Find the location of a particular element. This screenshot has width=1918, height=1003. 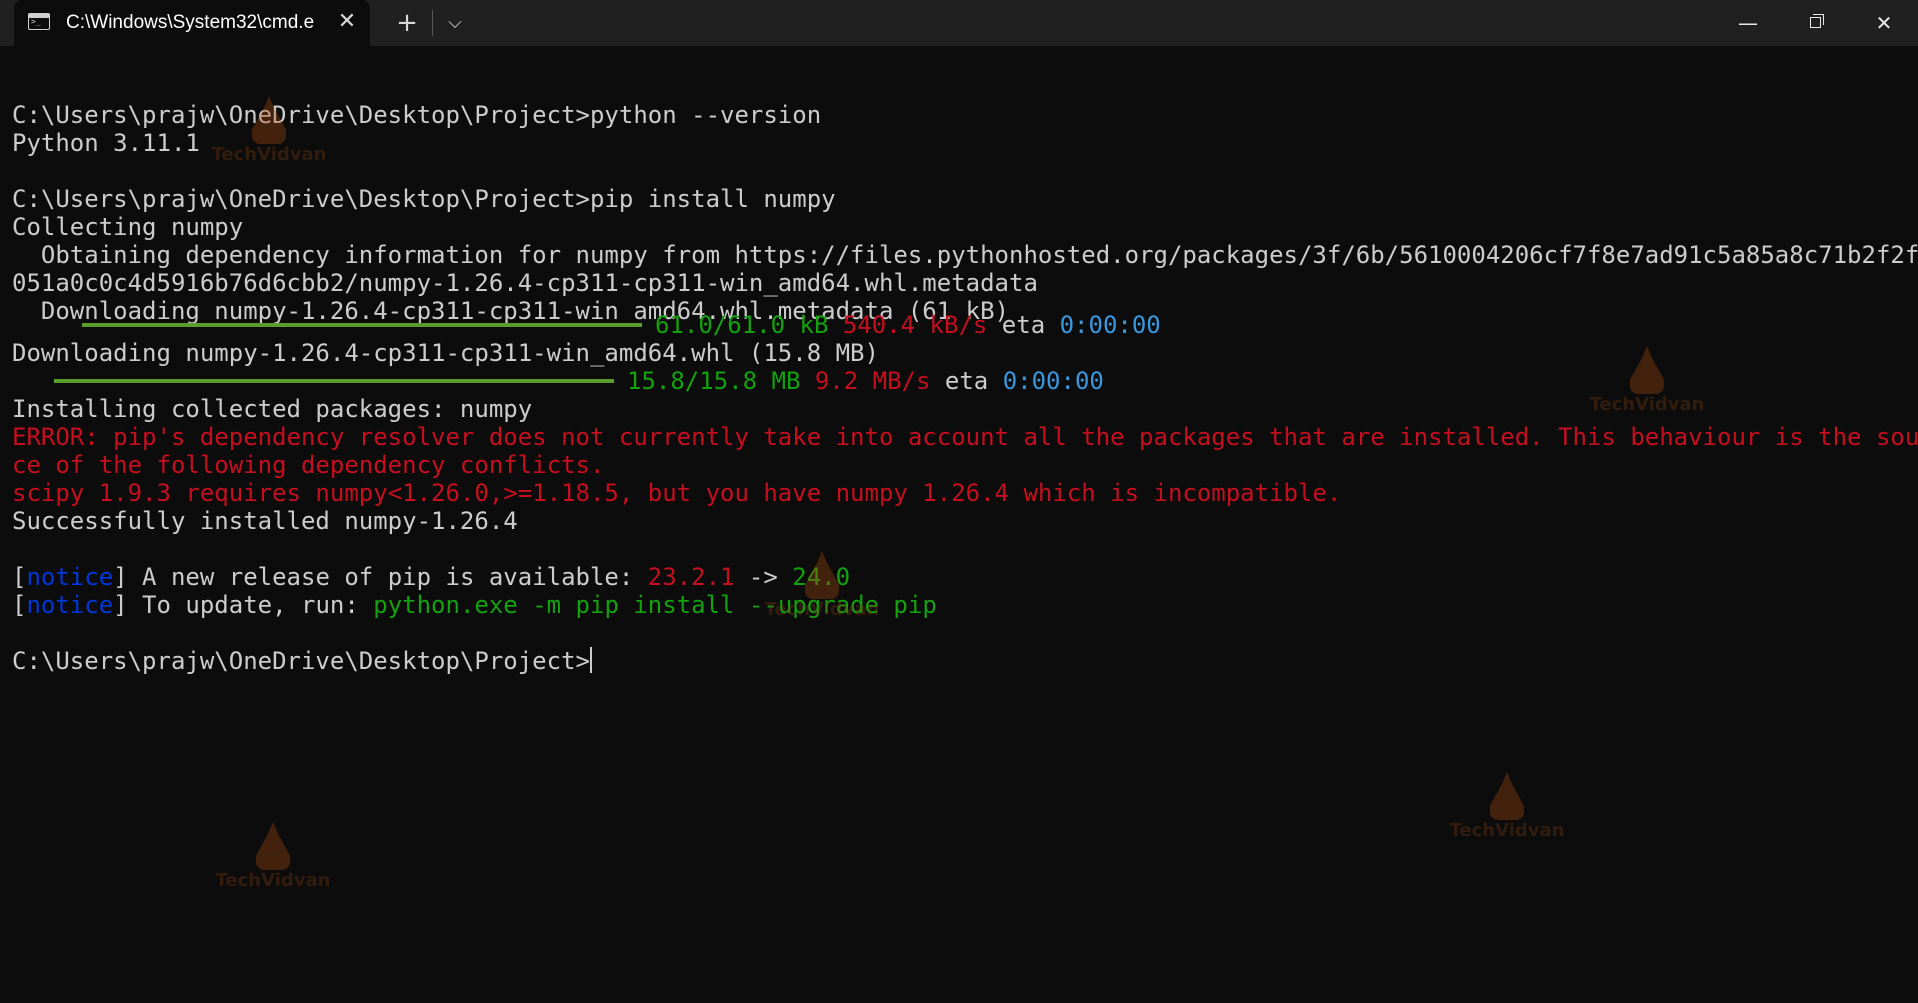

download-speed: 9.2 MB/s is located at coordinates (872, 381).